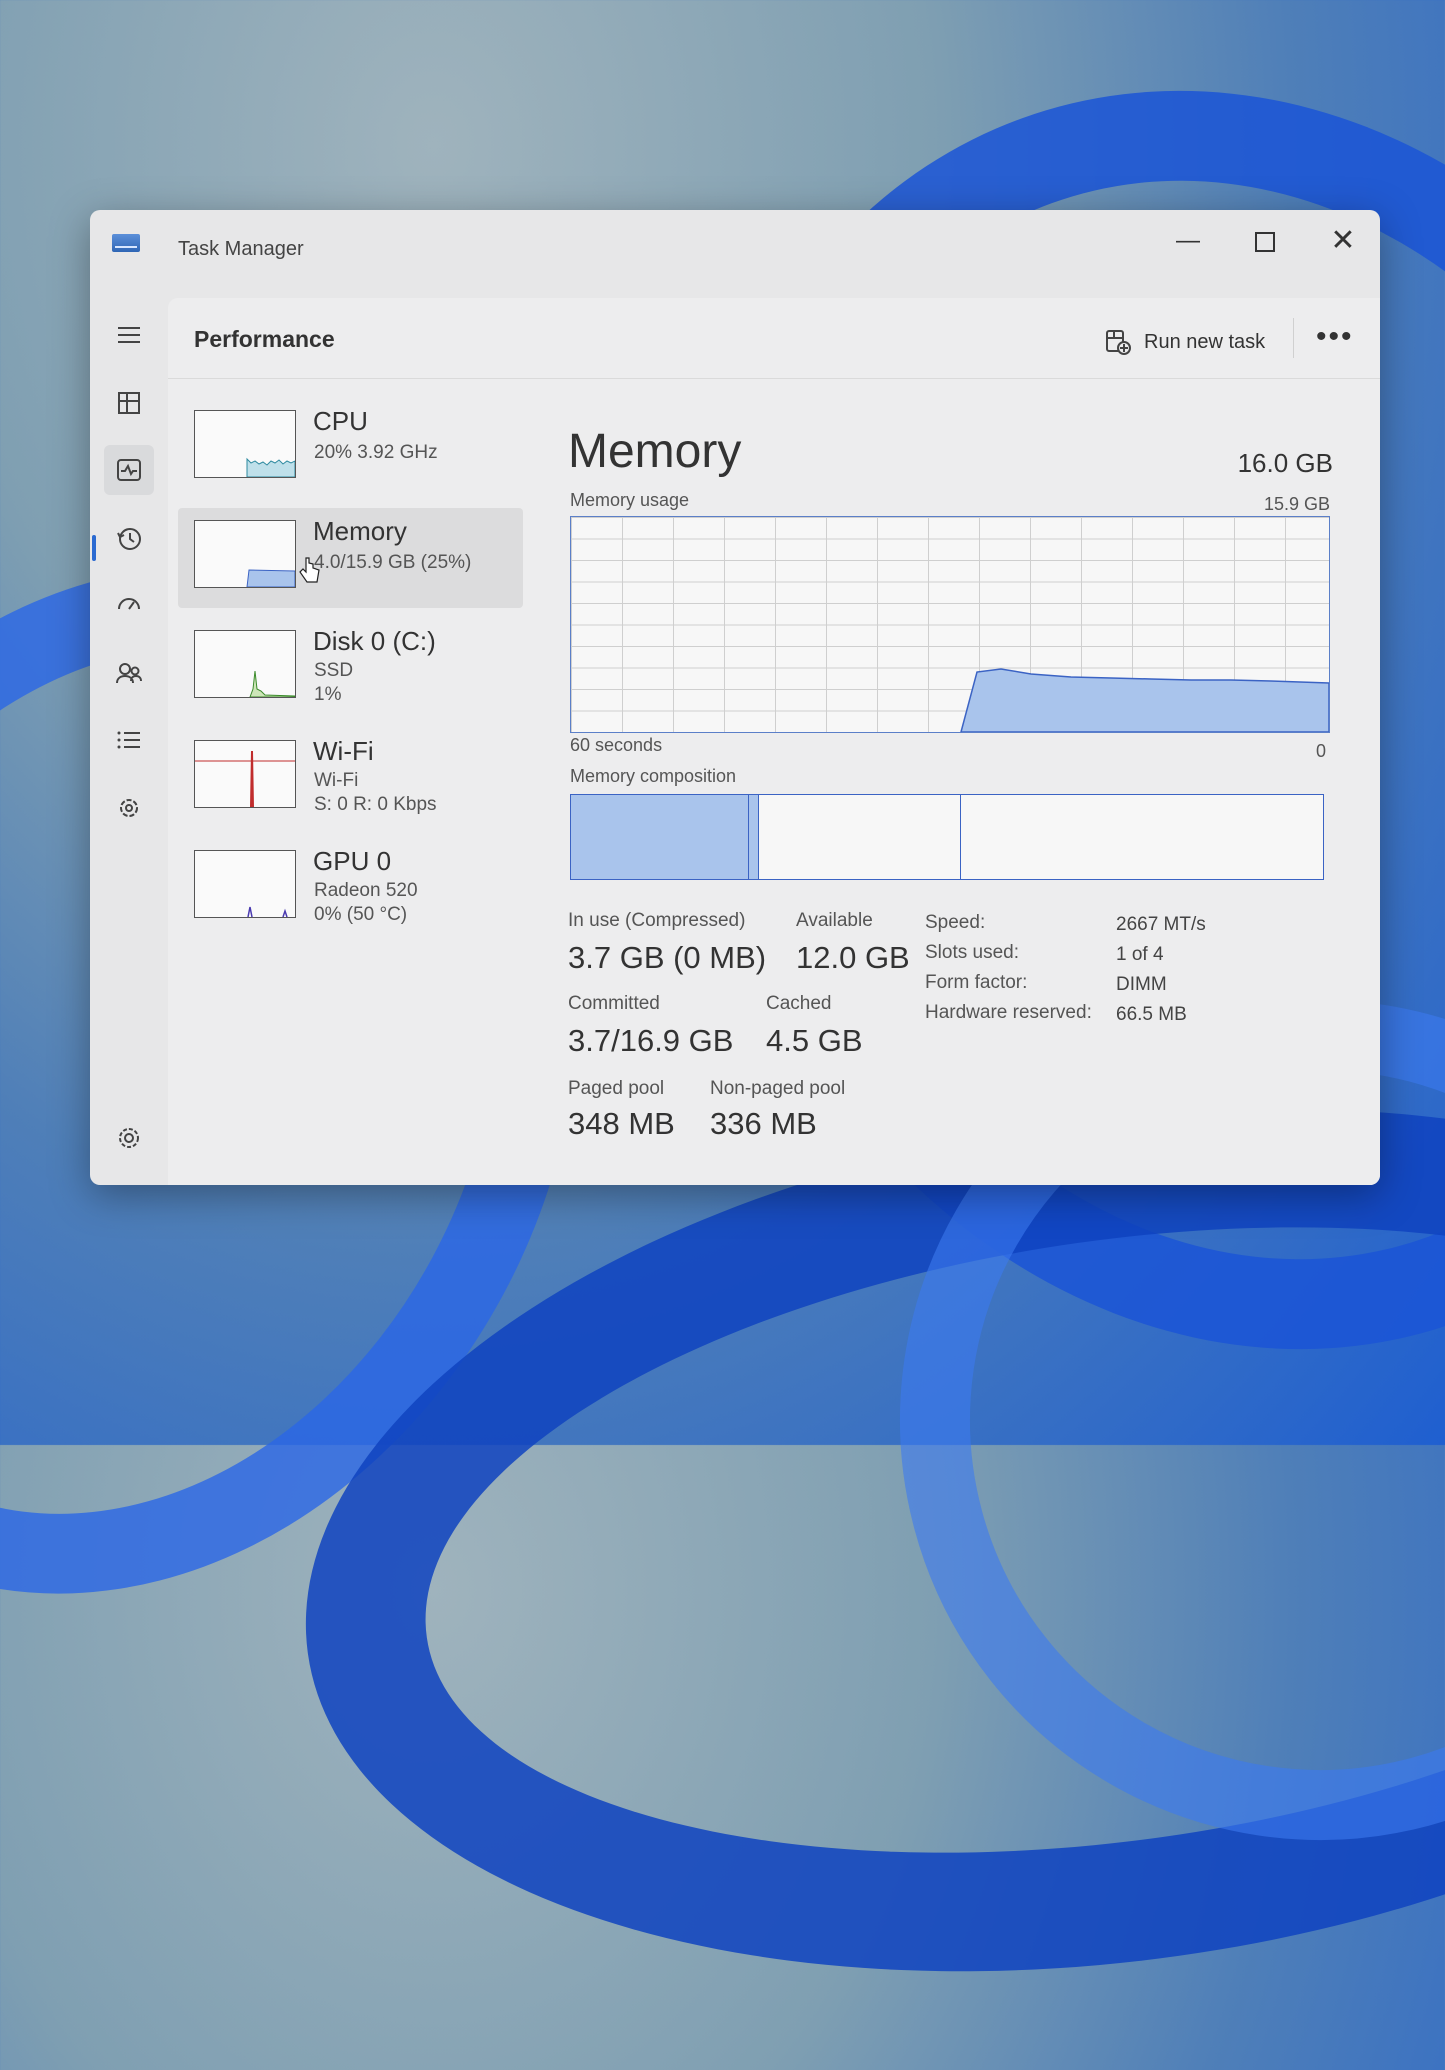 The height and width of the screenshot is (2070, 1445). What do you see at coordinates (1285, 463) in the screenshot?
I see `memory-total: 16.0 GB` at bounding box center [1285, 463].